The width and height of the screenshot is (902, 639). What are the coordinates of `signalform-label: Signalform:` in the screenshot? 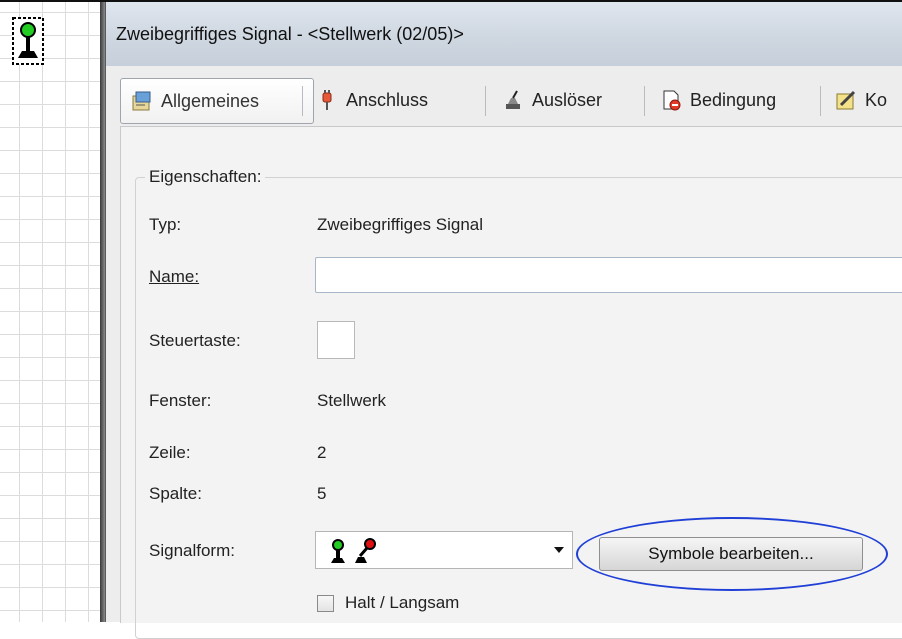 It's located at (192, 550).